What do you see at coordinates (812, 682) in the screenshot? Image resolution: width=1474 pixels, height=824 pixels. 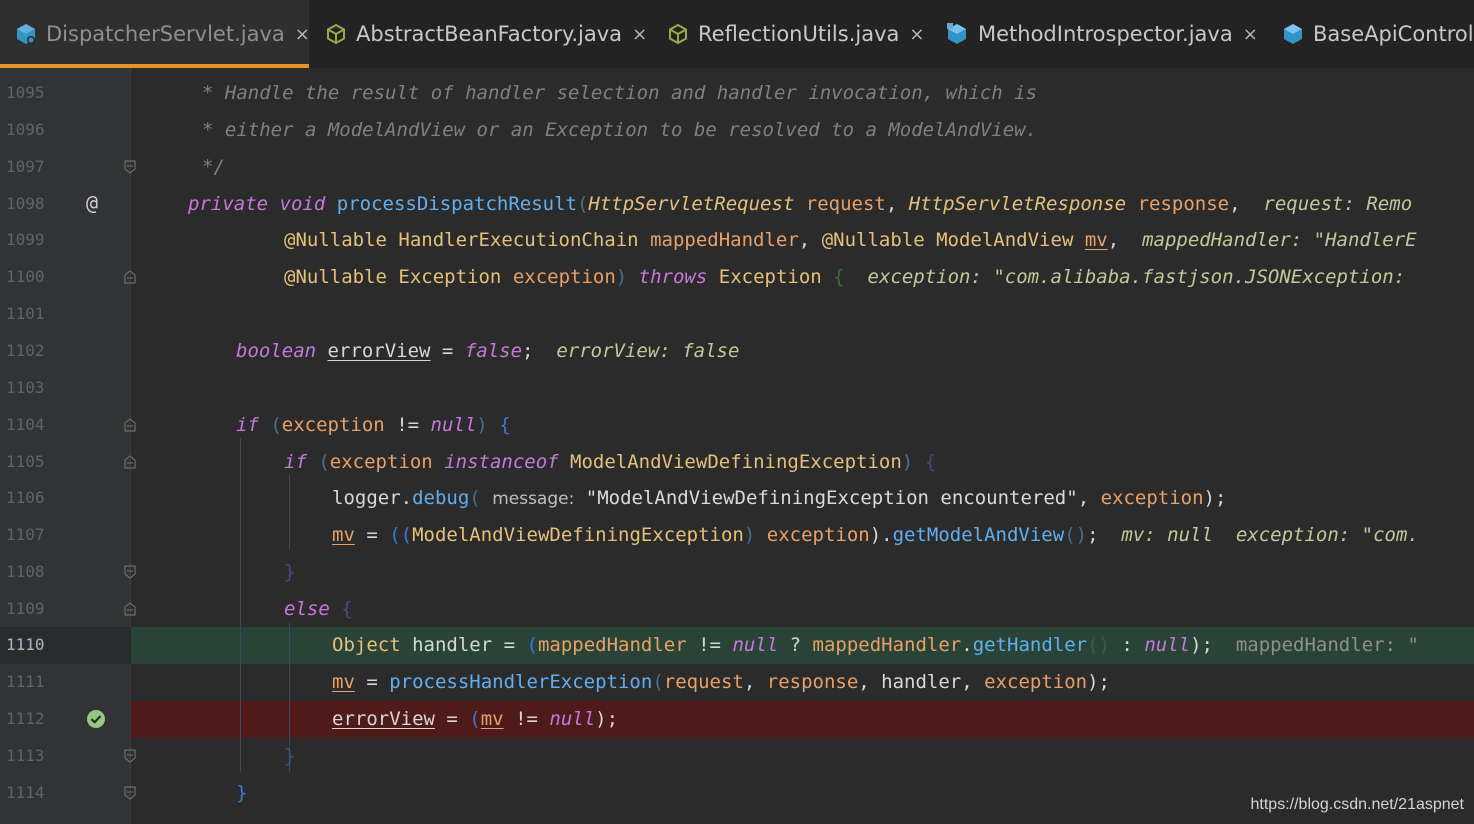 I see `variable: response` at bounding box center [812, 682].